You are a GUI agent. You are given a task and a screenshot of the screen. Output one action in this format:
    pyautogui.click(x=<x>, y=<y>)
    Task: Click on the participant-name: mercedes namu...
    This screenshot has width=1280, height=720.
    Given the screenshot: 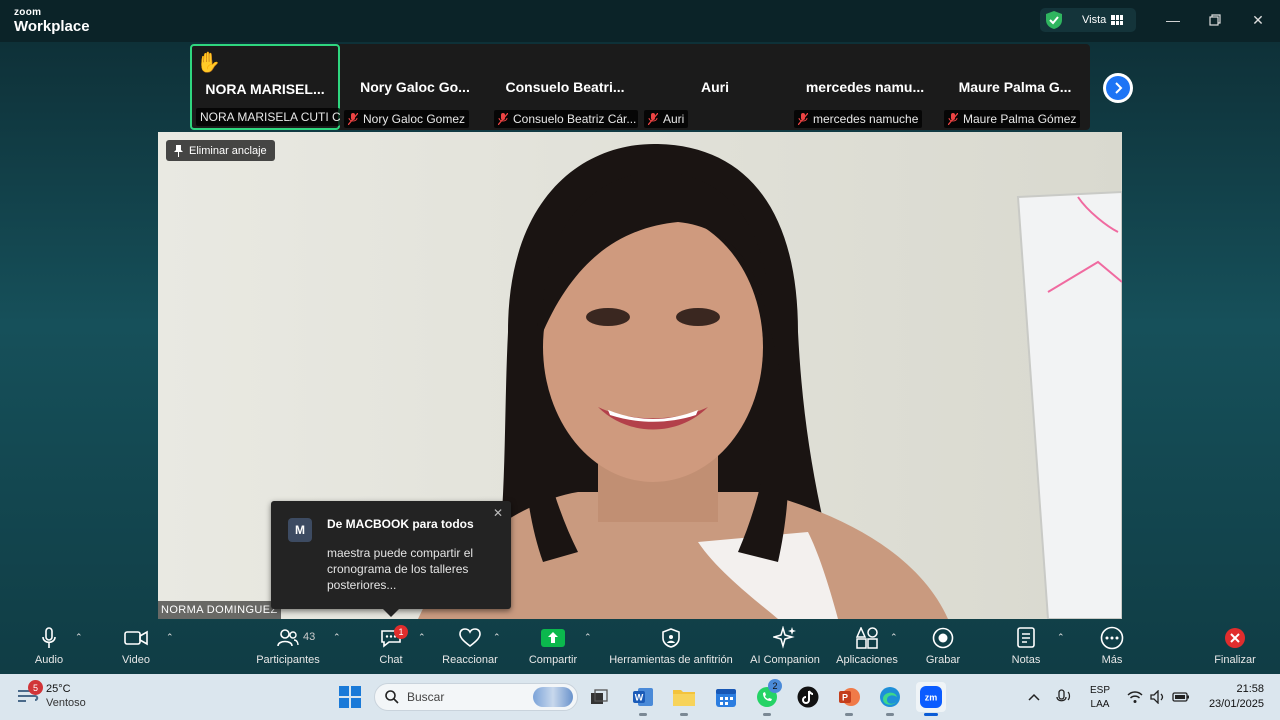 What is the action you would take?
    pyautogui.click(x=865, y=87)
    